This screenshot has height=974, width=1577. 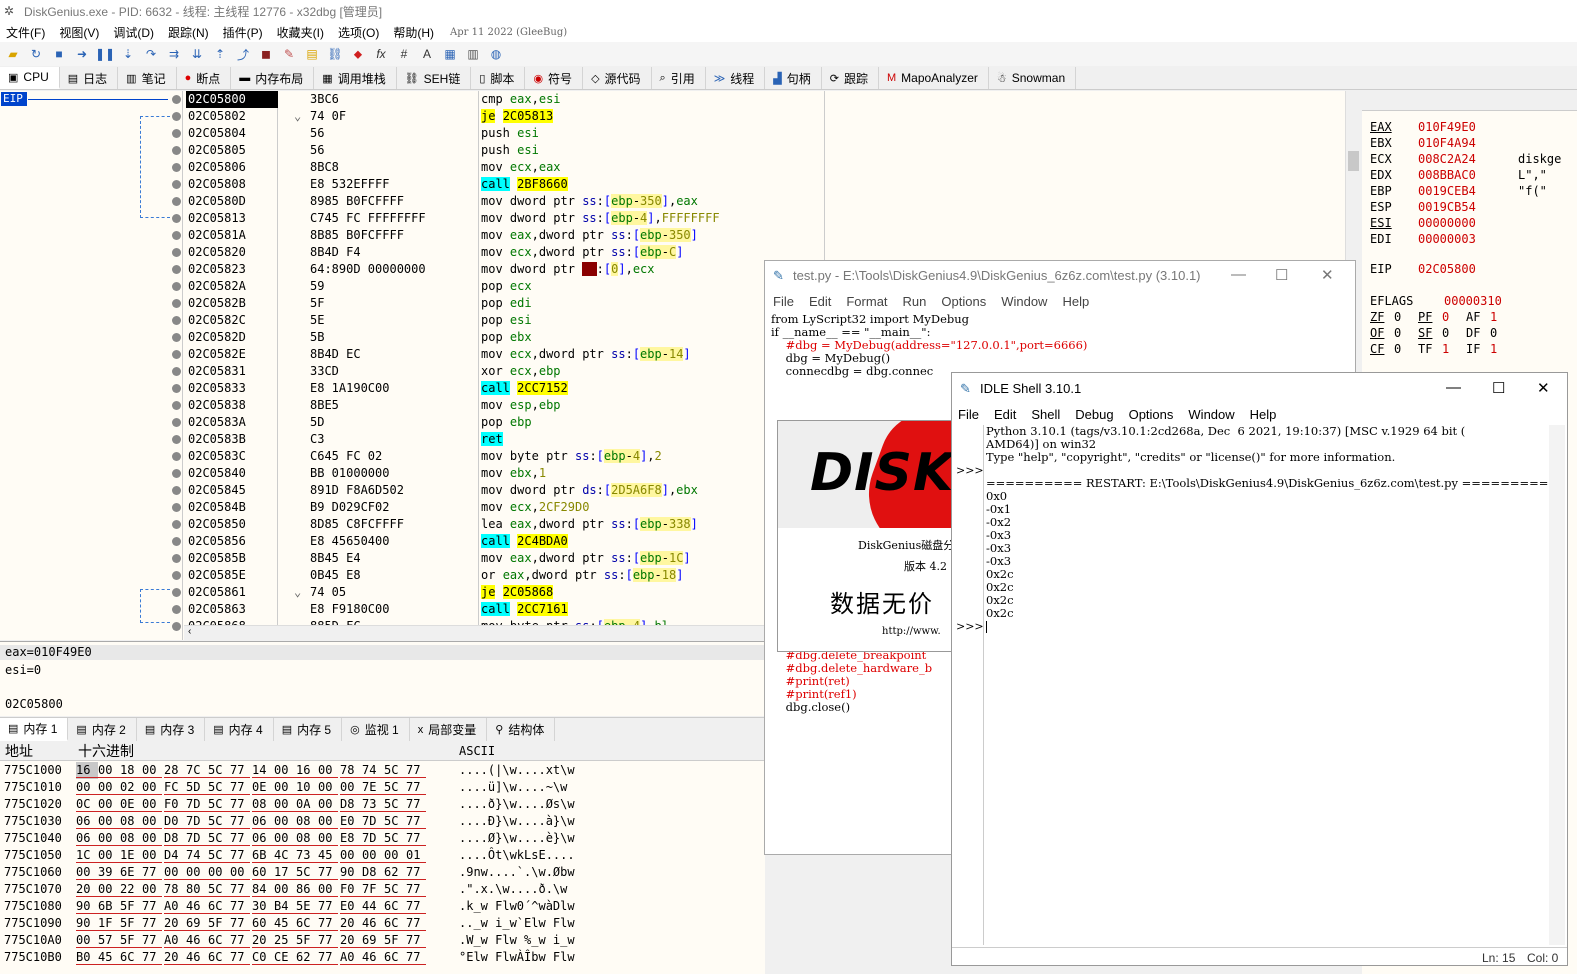 I want to click on menu-item: 选项(O), so click(x=358, y=32).